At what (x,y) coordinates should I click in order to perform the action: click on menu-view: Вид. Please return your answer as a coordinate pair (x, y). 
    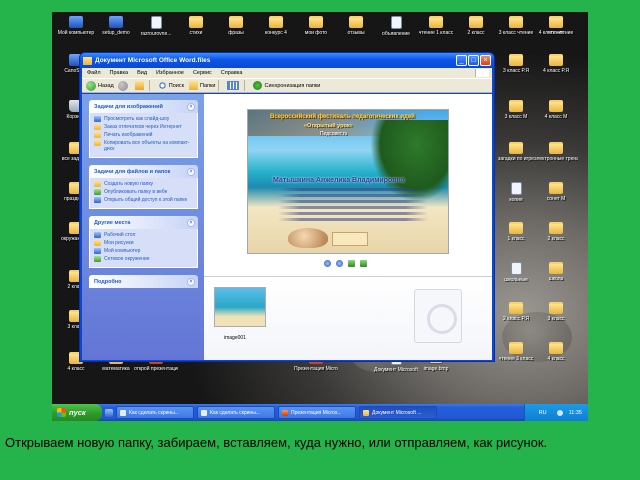
    Looking at the image, I should click on (142, 73).